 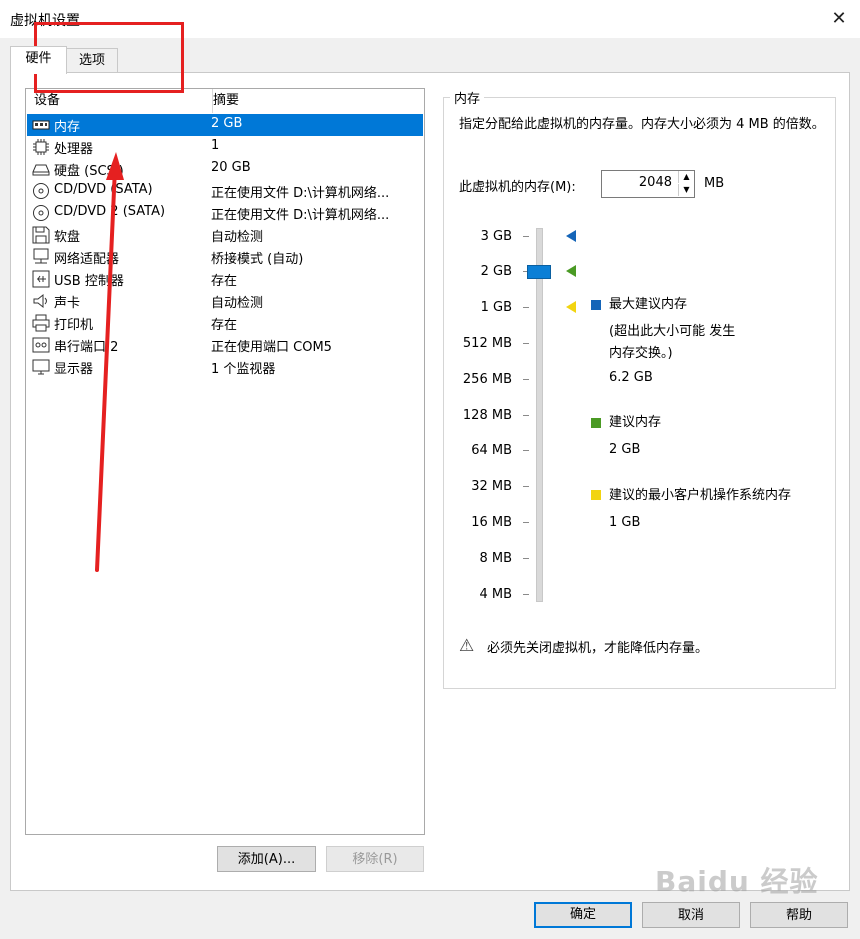 What do you see at coordinates (257, 259) in the screenshot?
I see `device-summary: 桥接模式 (自动)` at bounding box center [257, 259].